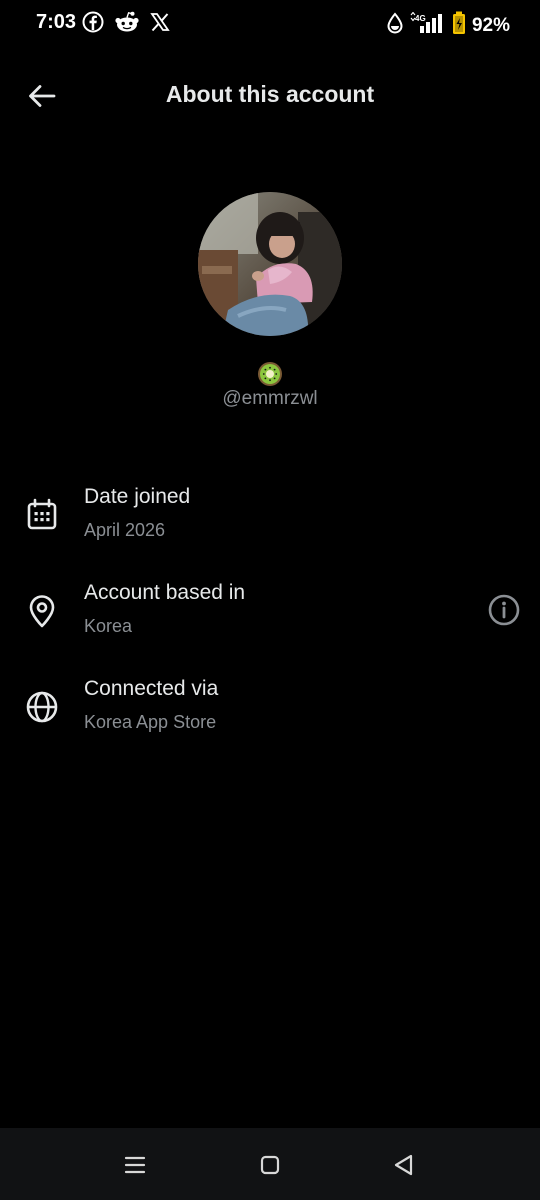 Image resolution: width=540 pixels, height=1200 pixels. I want to click on notification-icons, so click(126, 22).